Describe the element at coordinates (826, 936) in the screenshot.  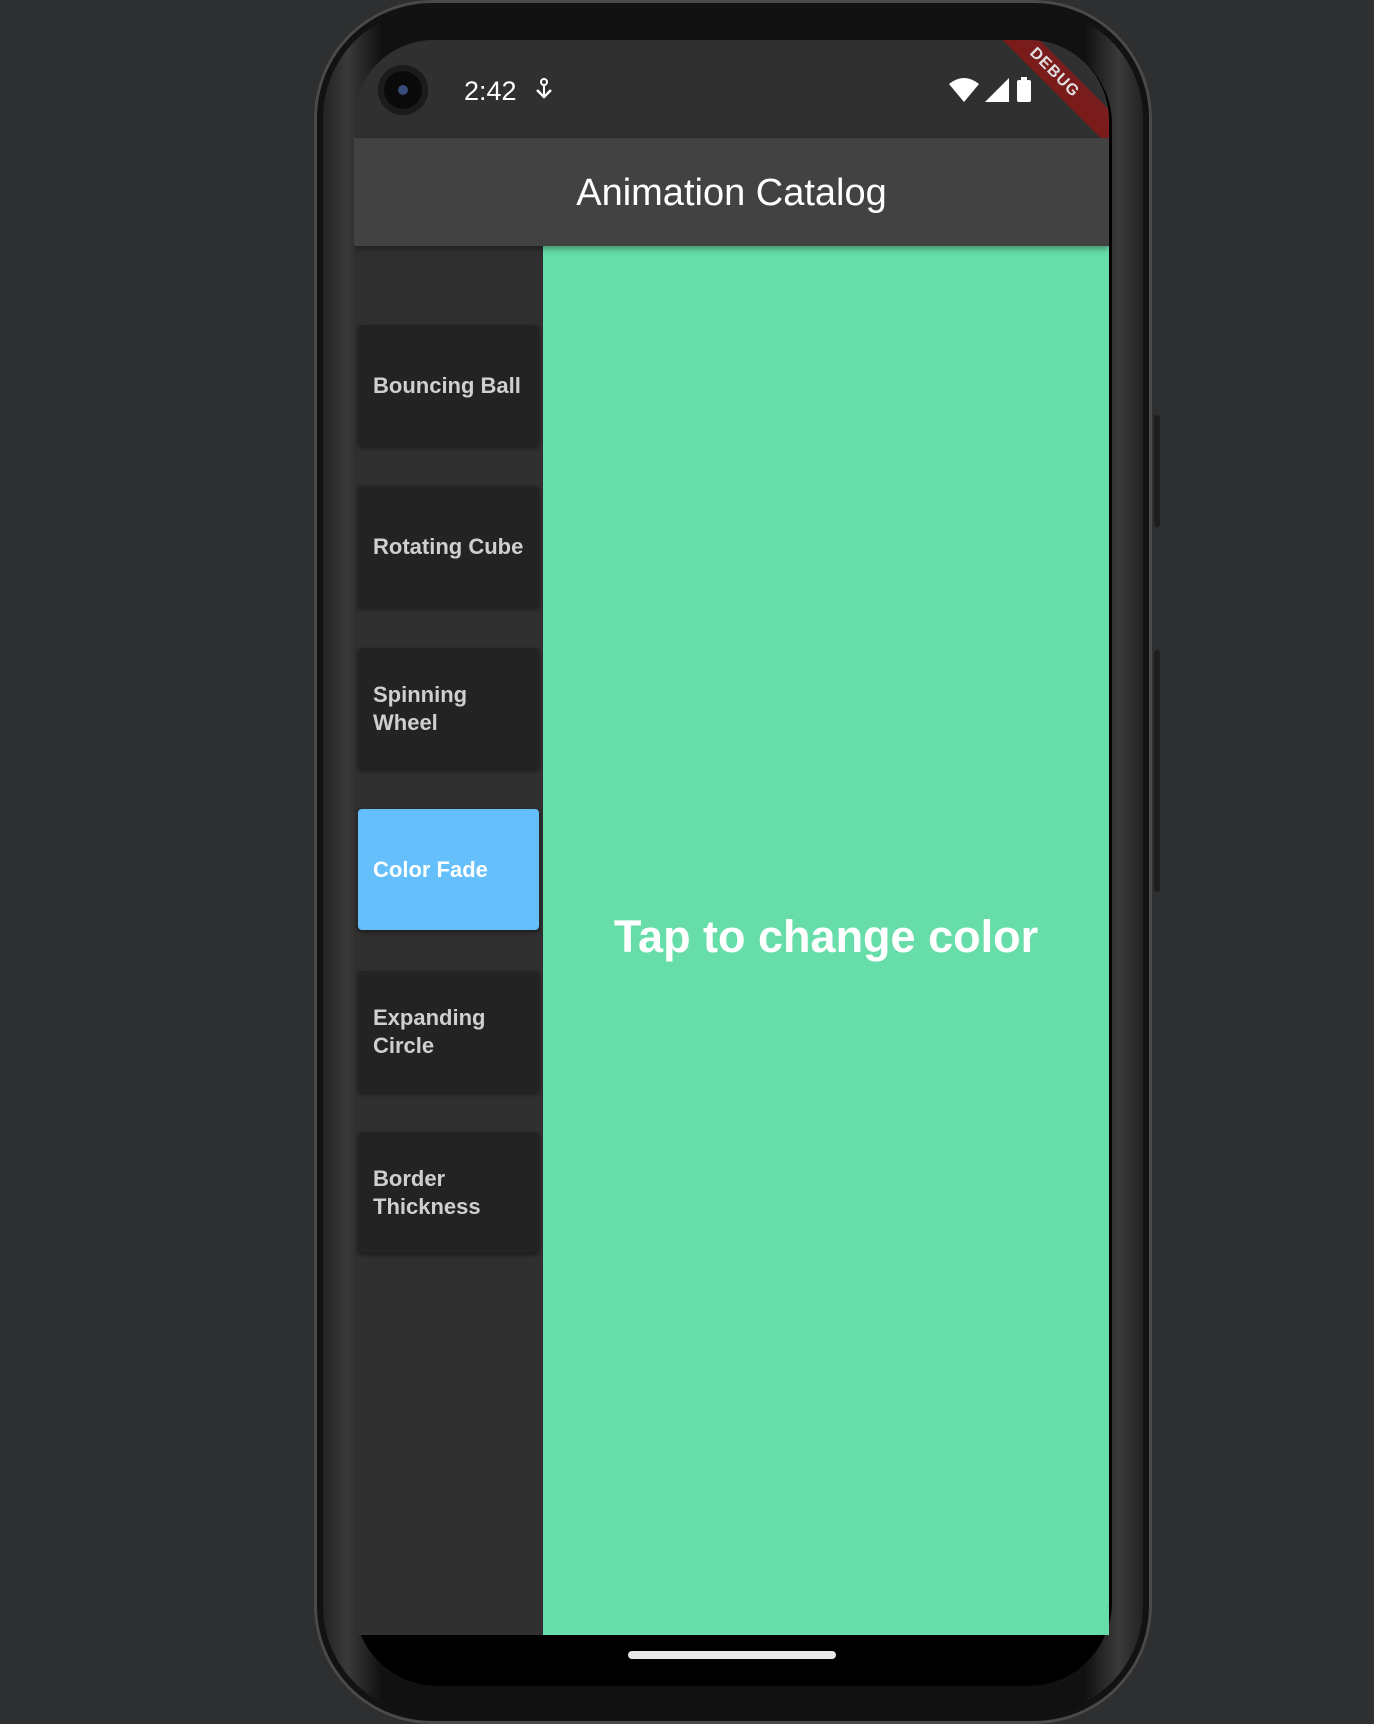
I see `tap-instruction: Tap to change color` at that location.